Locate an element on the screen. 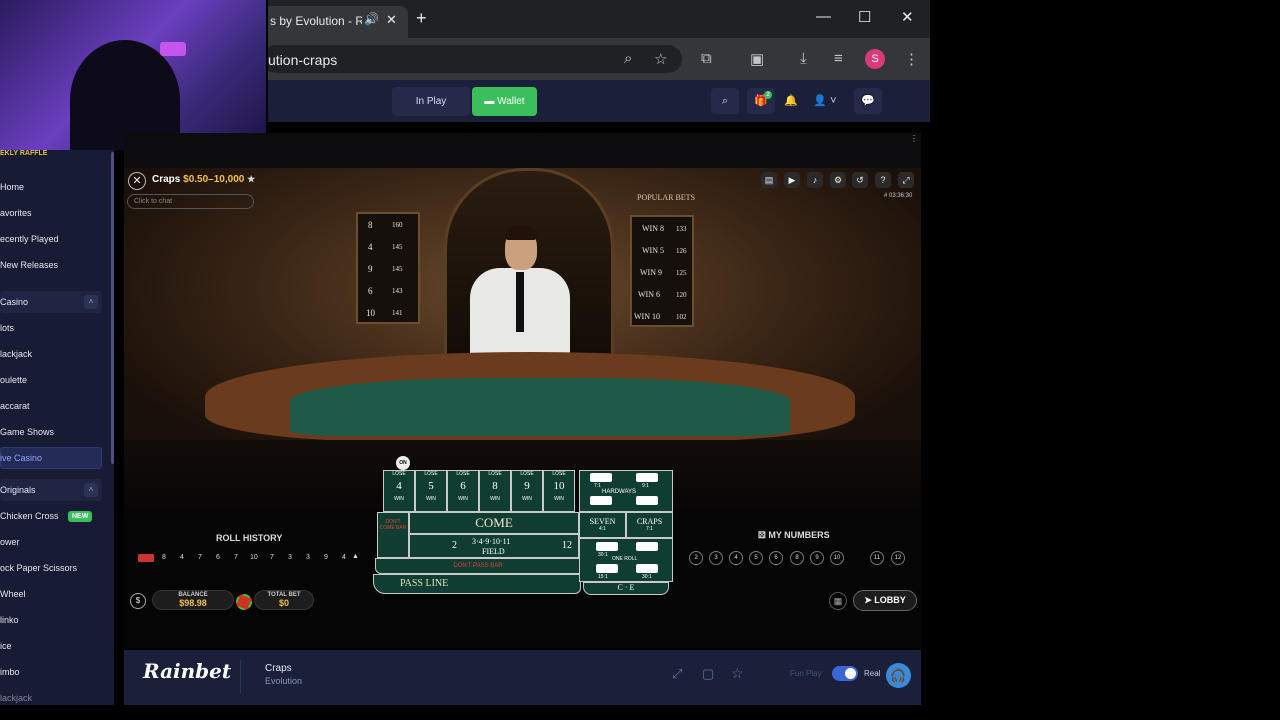 The height and width of the screenshot is (720, 1280). help-icon: ? is located at coordinates (883, 180).